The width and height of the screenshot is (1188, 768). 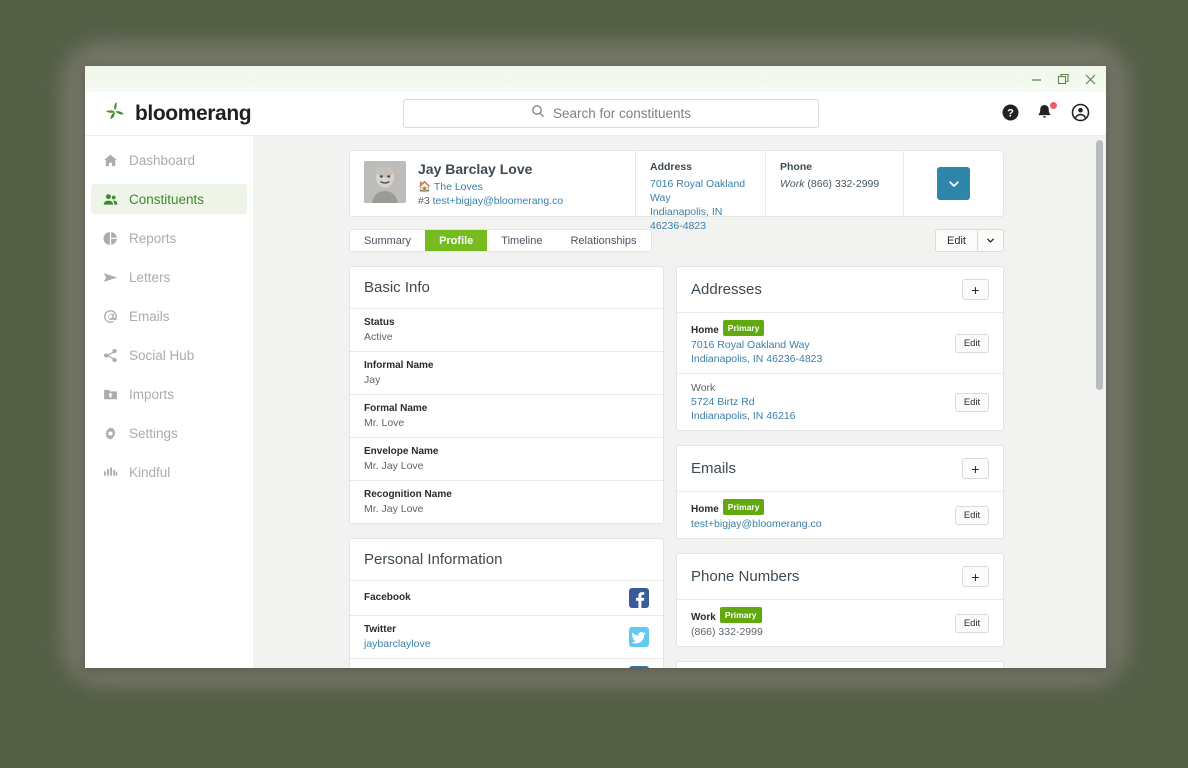 I want to click on sidebar-item-emails: Emails, so click(x=169, y=316).